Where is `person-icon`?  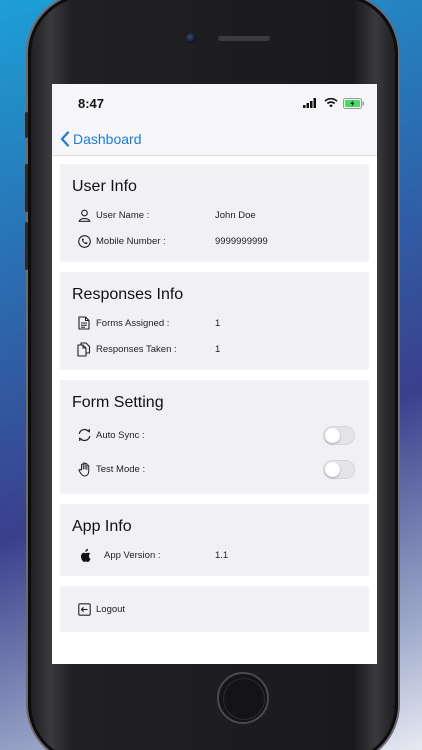 person-icon is located at coordinates (84, 215).